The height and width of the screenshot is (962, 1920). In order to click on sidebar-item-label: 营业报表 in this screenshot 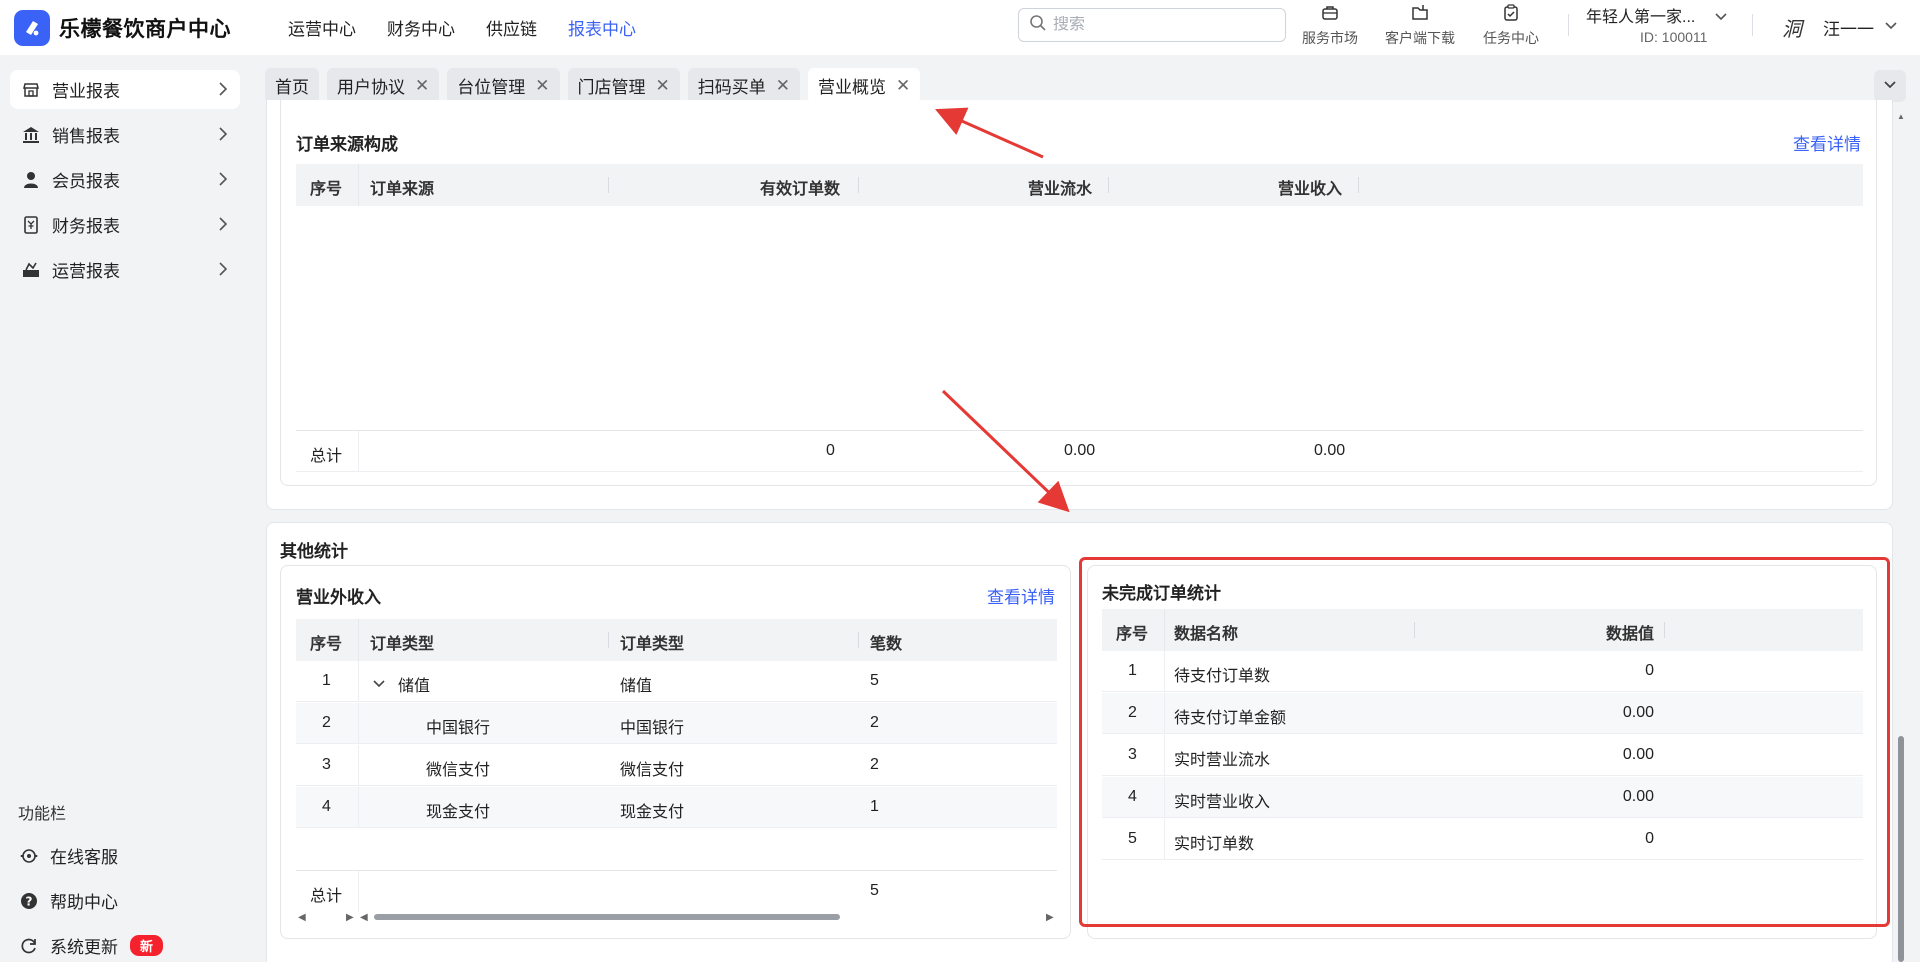, I will do `click(86, 91)`.